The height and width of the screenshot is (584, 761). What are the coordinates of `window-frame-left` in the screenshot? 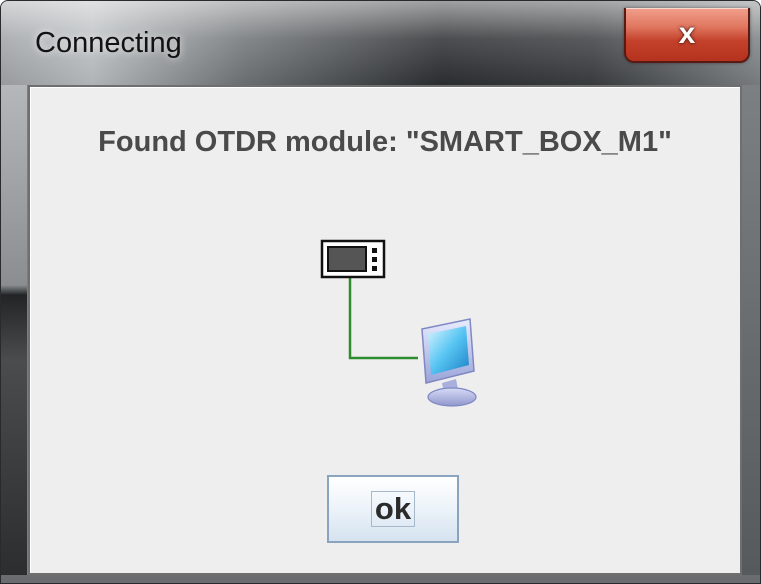 It's located at (14, 334).